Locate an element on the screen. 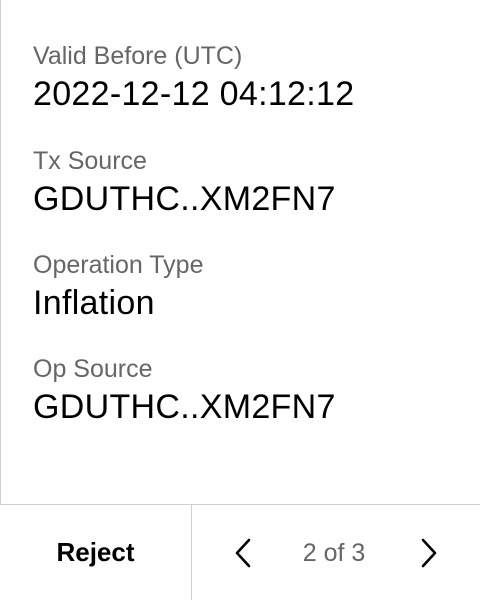 The width and height of the screenshot is (480, 600). field-valid-before: Valid Before (UTC) 2022-12-12 04:12:12 is located at coordinates (193, 78).